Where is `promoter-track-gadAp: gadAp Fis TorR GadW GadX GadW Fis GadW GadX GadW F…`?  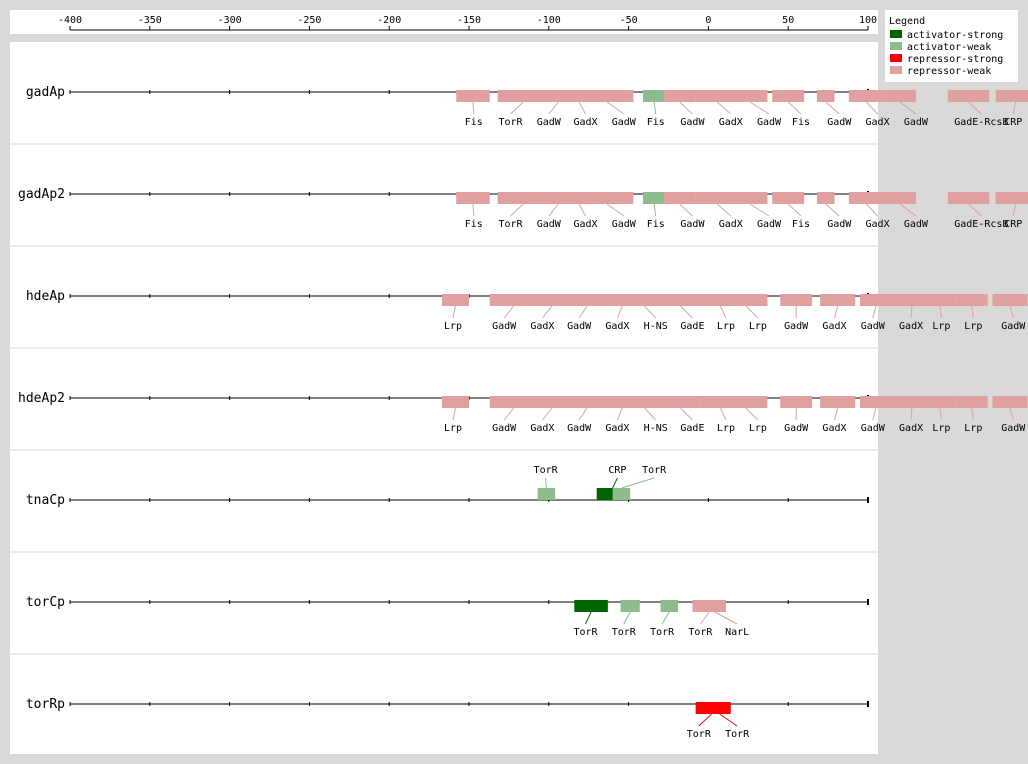 promoter-track-gadAp: gadAp Fis TorR GadW GadX GadW Fis GadW GadX GadW F… is located at coordinates (527, 106).